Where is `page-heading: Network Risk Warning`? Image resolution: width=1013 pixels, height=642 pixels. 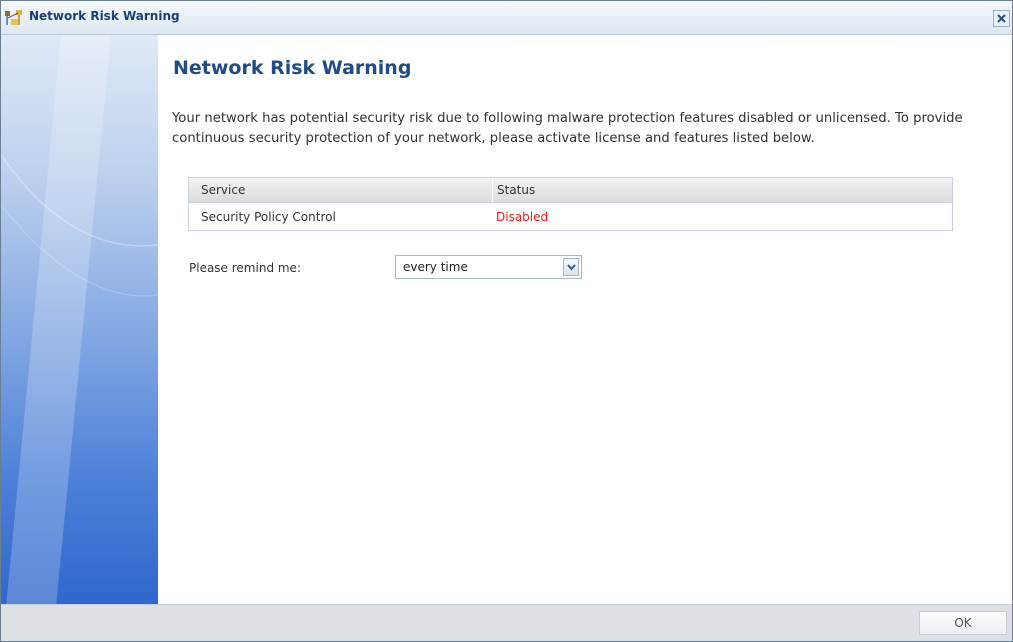 page-heading: Network Risk Warning is located at coordinates (292, 68).